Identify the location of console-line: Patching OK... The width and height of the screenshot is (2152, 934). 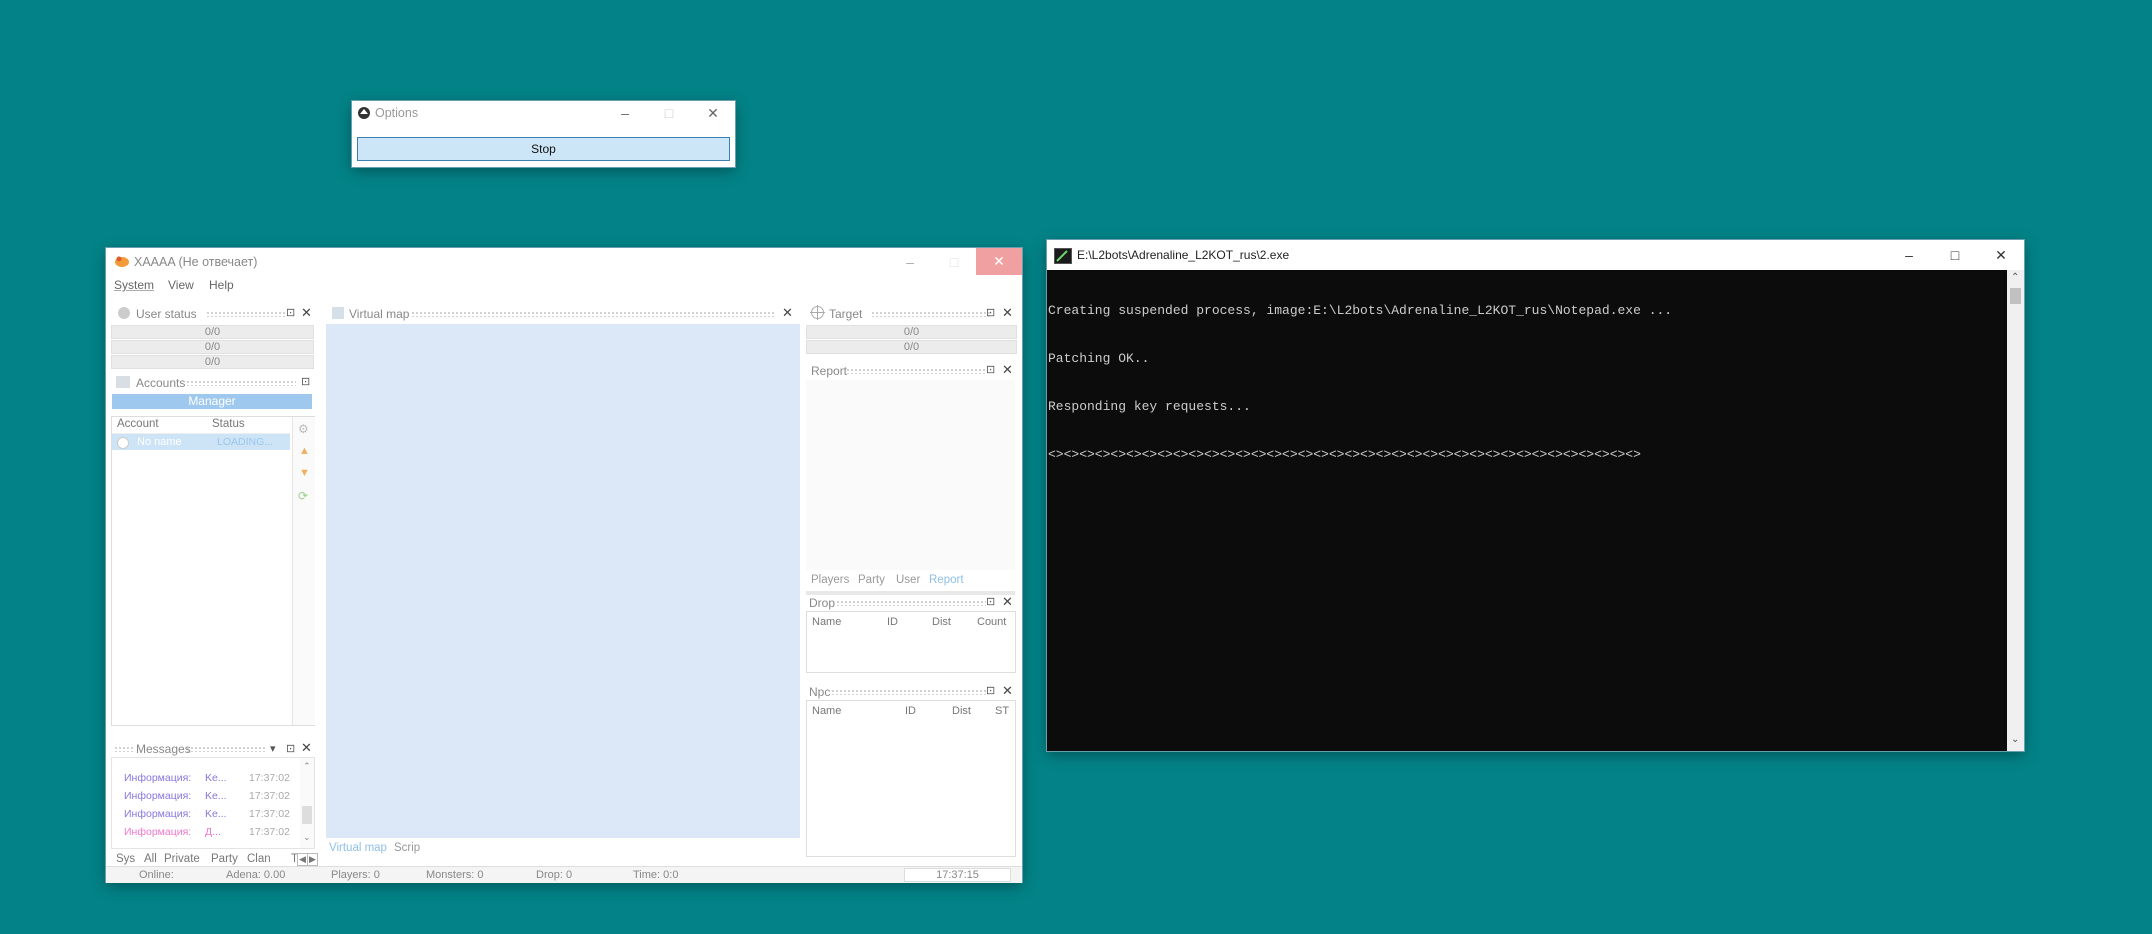
(1099, 358).